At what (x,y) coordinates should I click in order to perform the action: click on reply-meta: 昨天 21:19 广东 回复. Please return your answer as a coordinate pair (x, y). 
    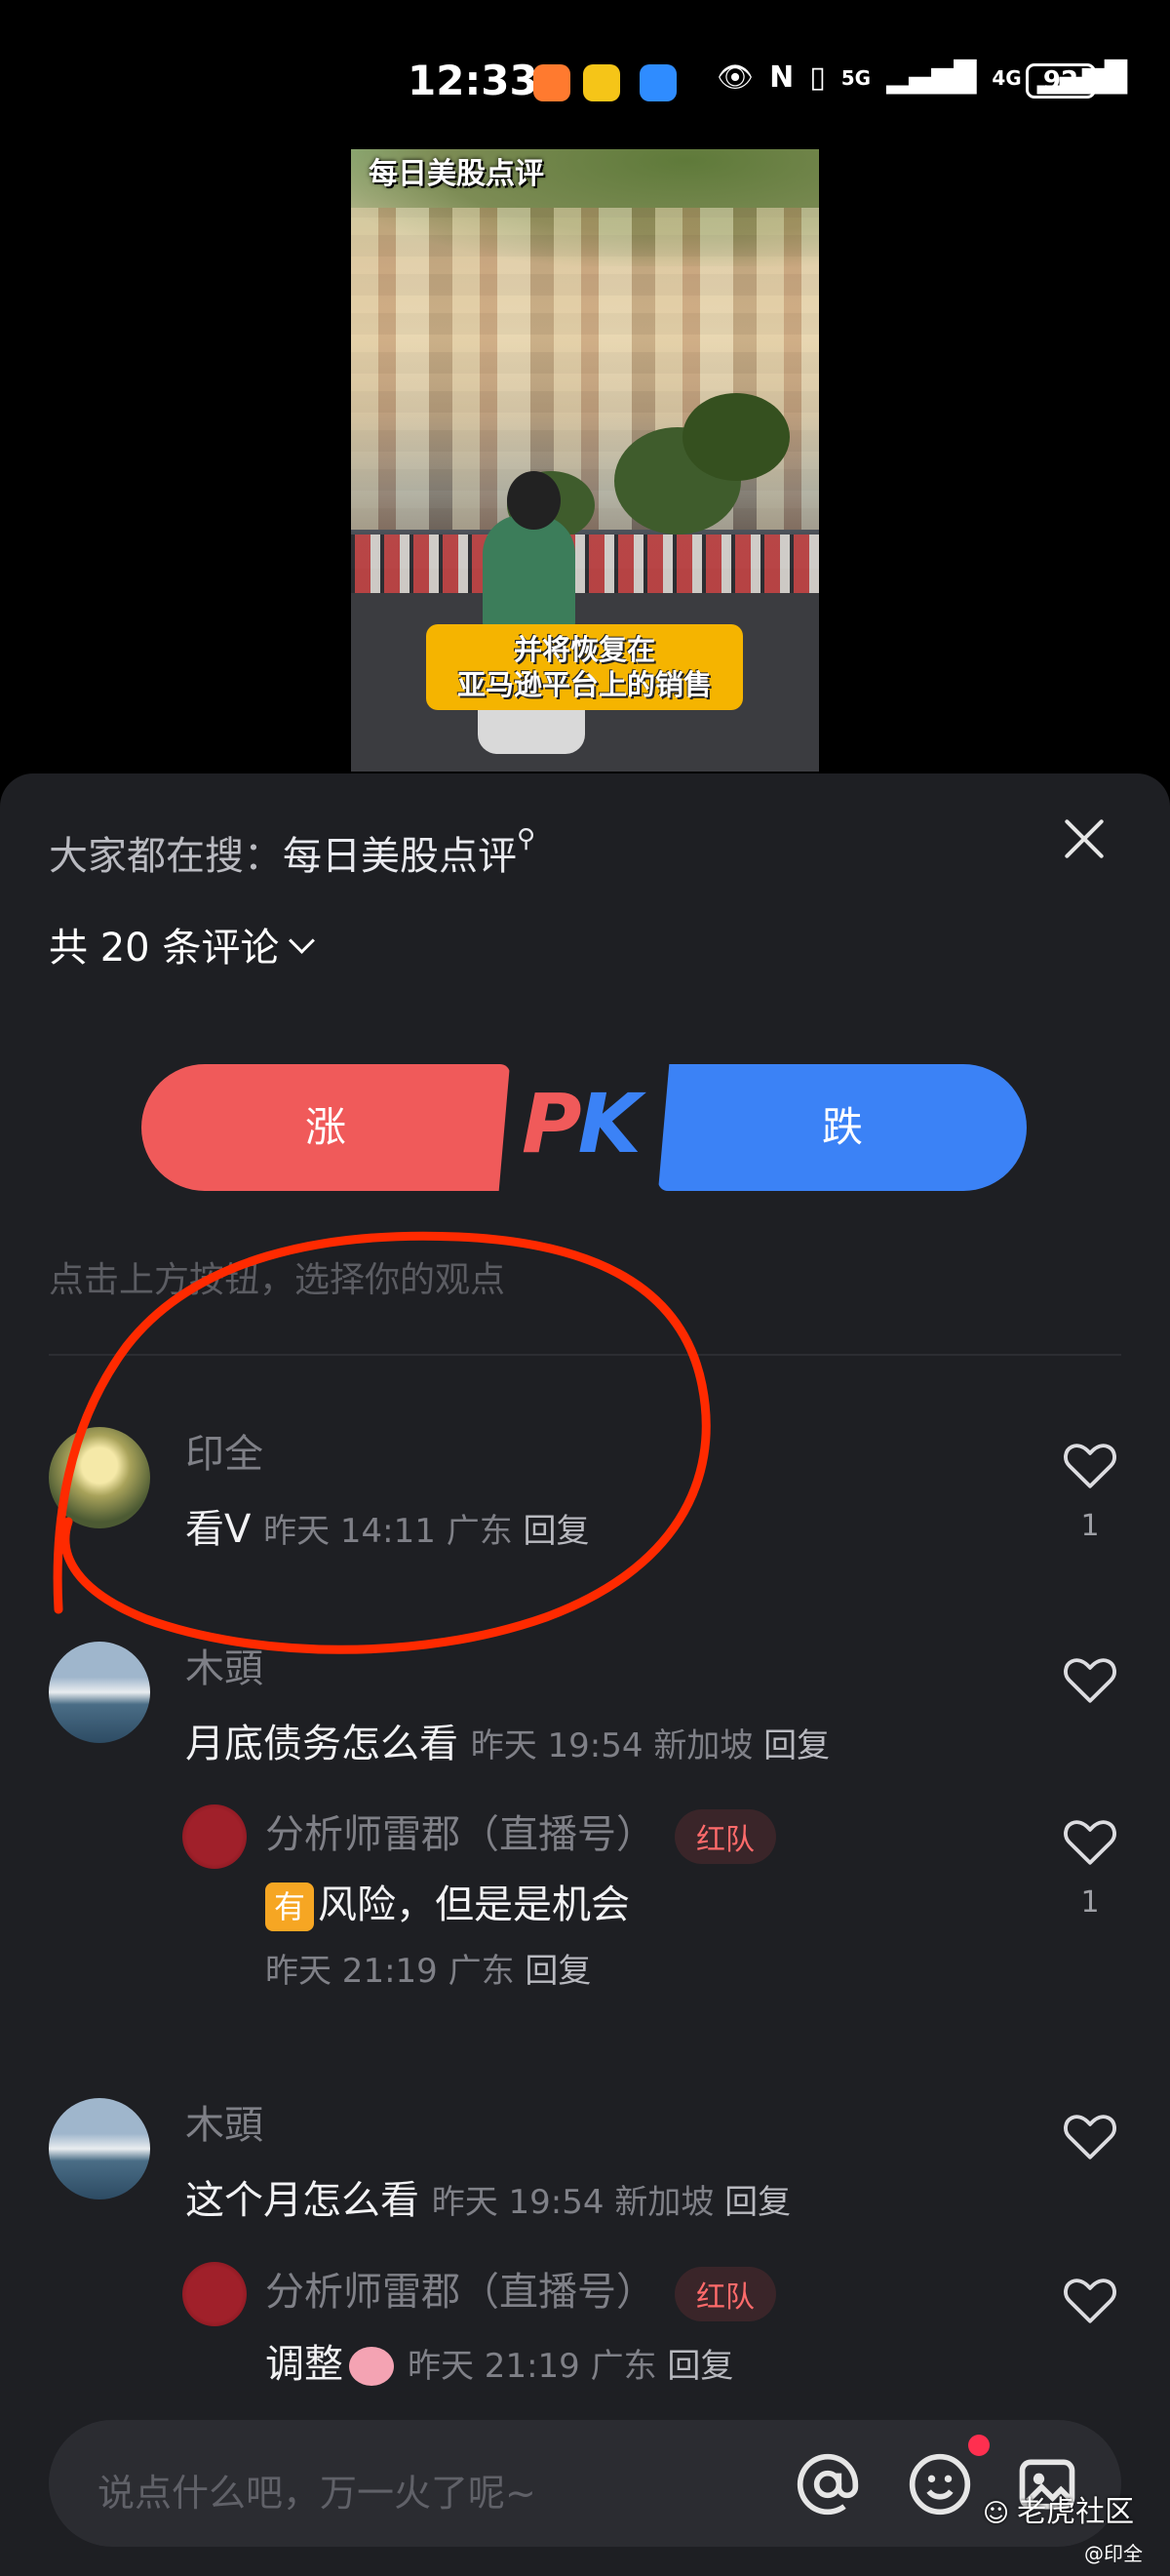
    Looking at the image, I should click on (428, 1971).